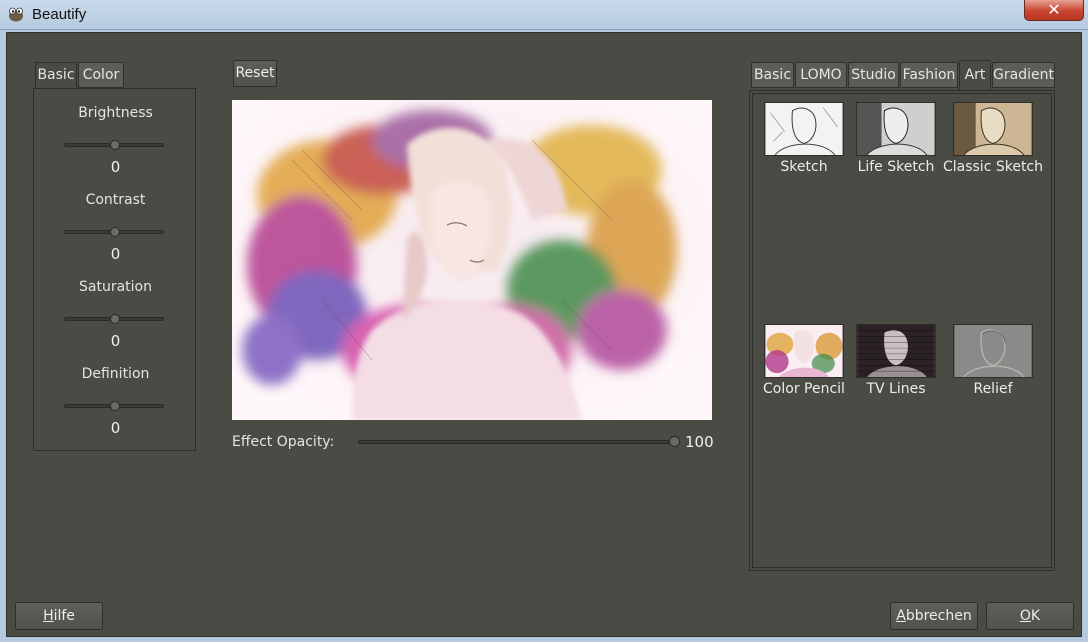 This screenshot has width=1088, height=642. What do you see at coordinates (115, 428) in the screenshot?
I see `definition-value: 0` at bounding box center [115, 428].